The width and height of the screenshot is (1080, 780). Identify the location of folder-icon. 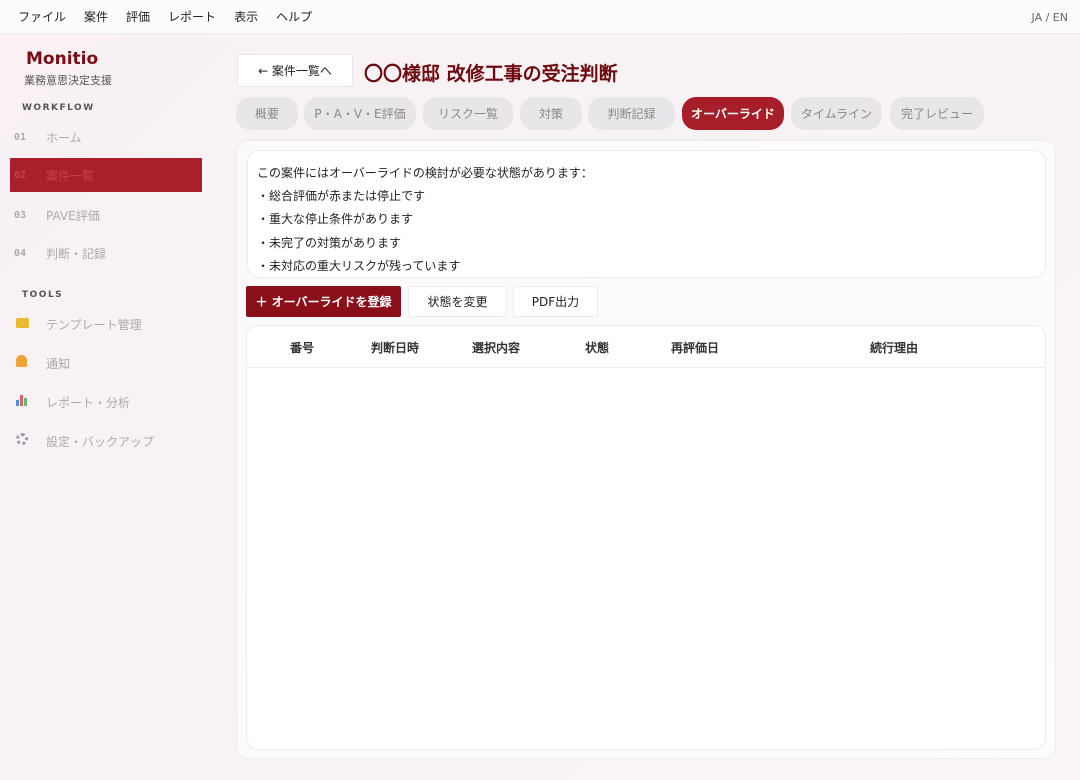
(28, 324).